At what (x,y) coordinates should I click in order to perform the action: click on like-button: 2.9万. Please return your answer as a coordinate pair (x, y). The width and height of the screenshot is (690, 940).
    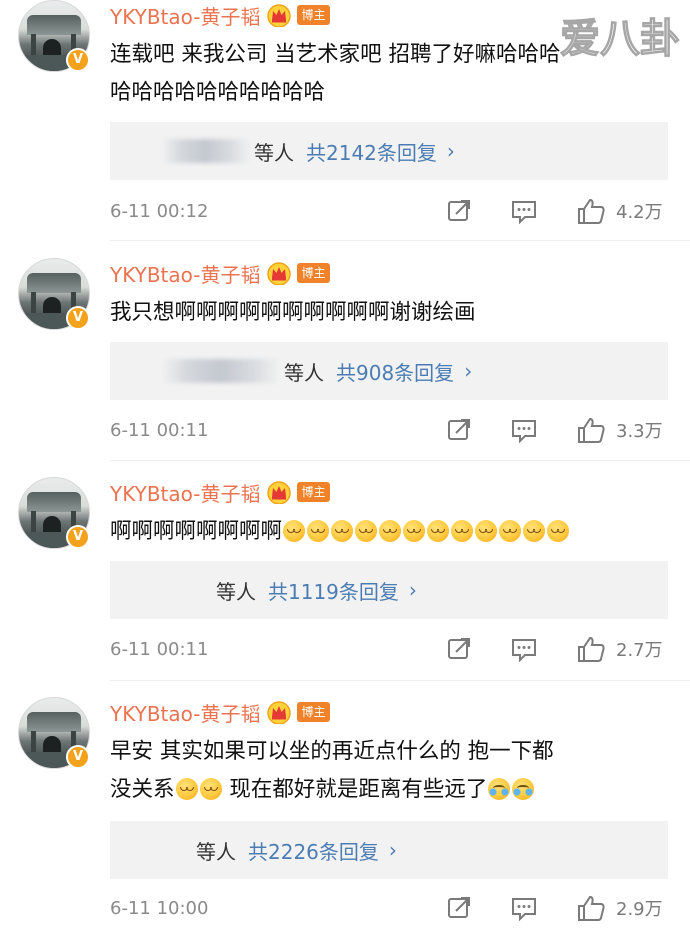
    Looking at the image, I should click on (619, 908).